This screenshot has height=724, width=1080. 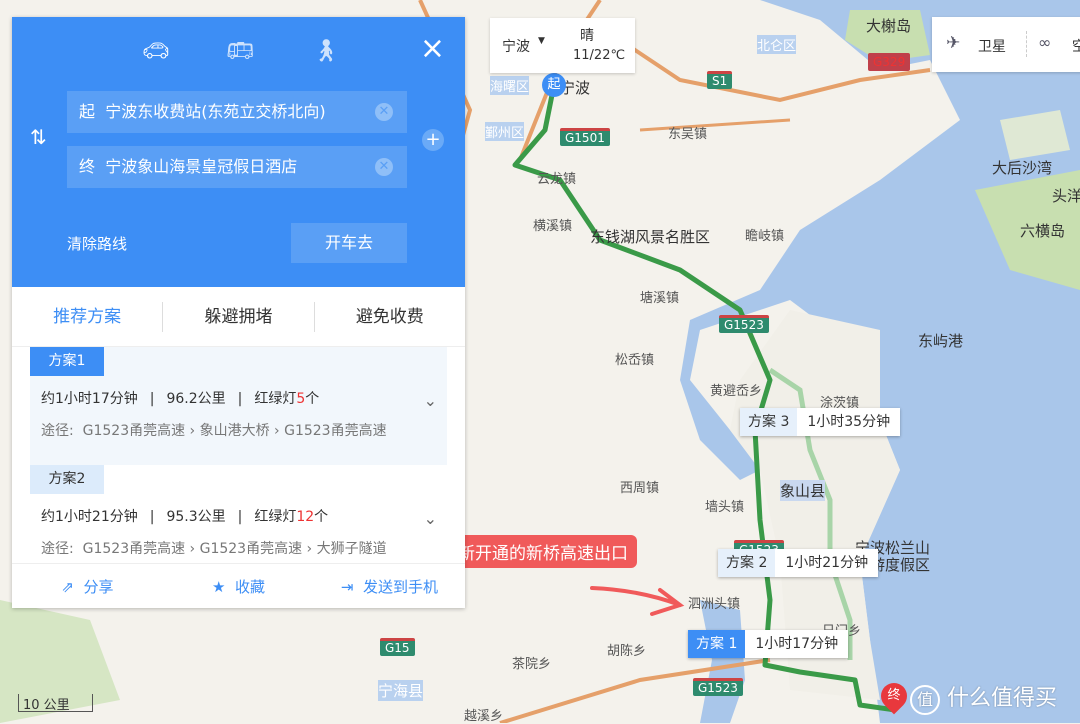 I want to click on tab-avoid-congestion: 躲避拥堵, so click(x=239, y=316).